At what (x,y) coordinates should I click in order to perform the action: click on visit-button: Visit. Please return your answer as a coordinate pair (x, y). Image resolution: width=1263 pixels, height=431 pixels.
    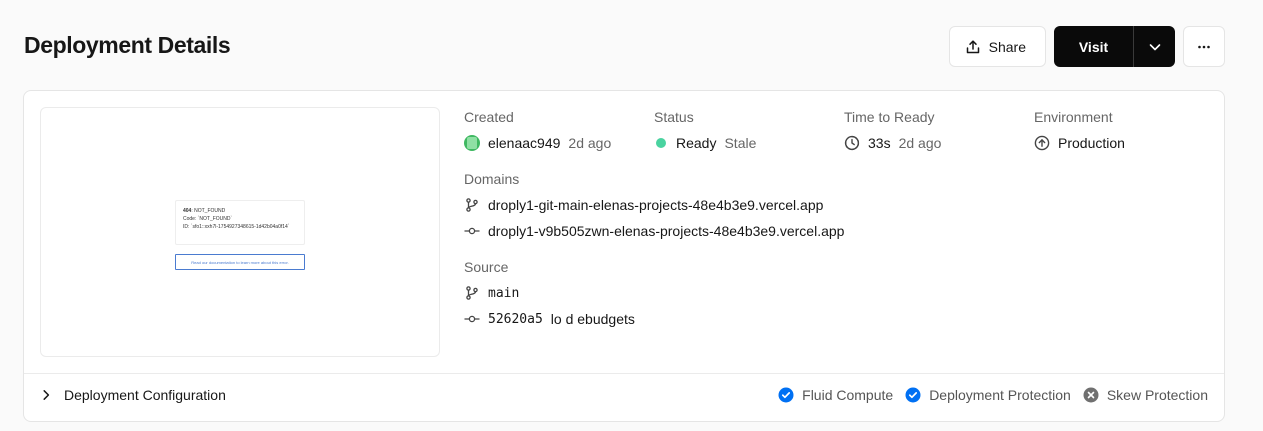
    Looking at the image, I should click on (1093, 46).